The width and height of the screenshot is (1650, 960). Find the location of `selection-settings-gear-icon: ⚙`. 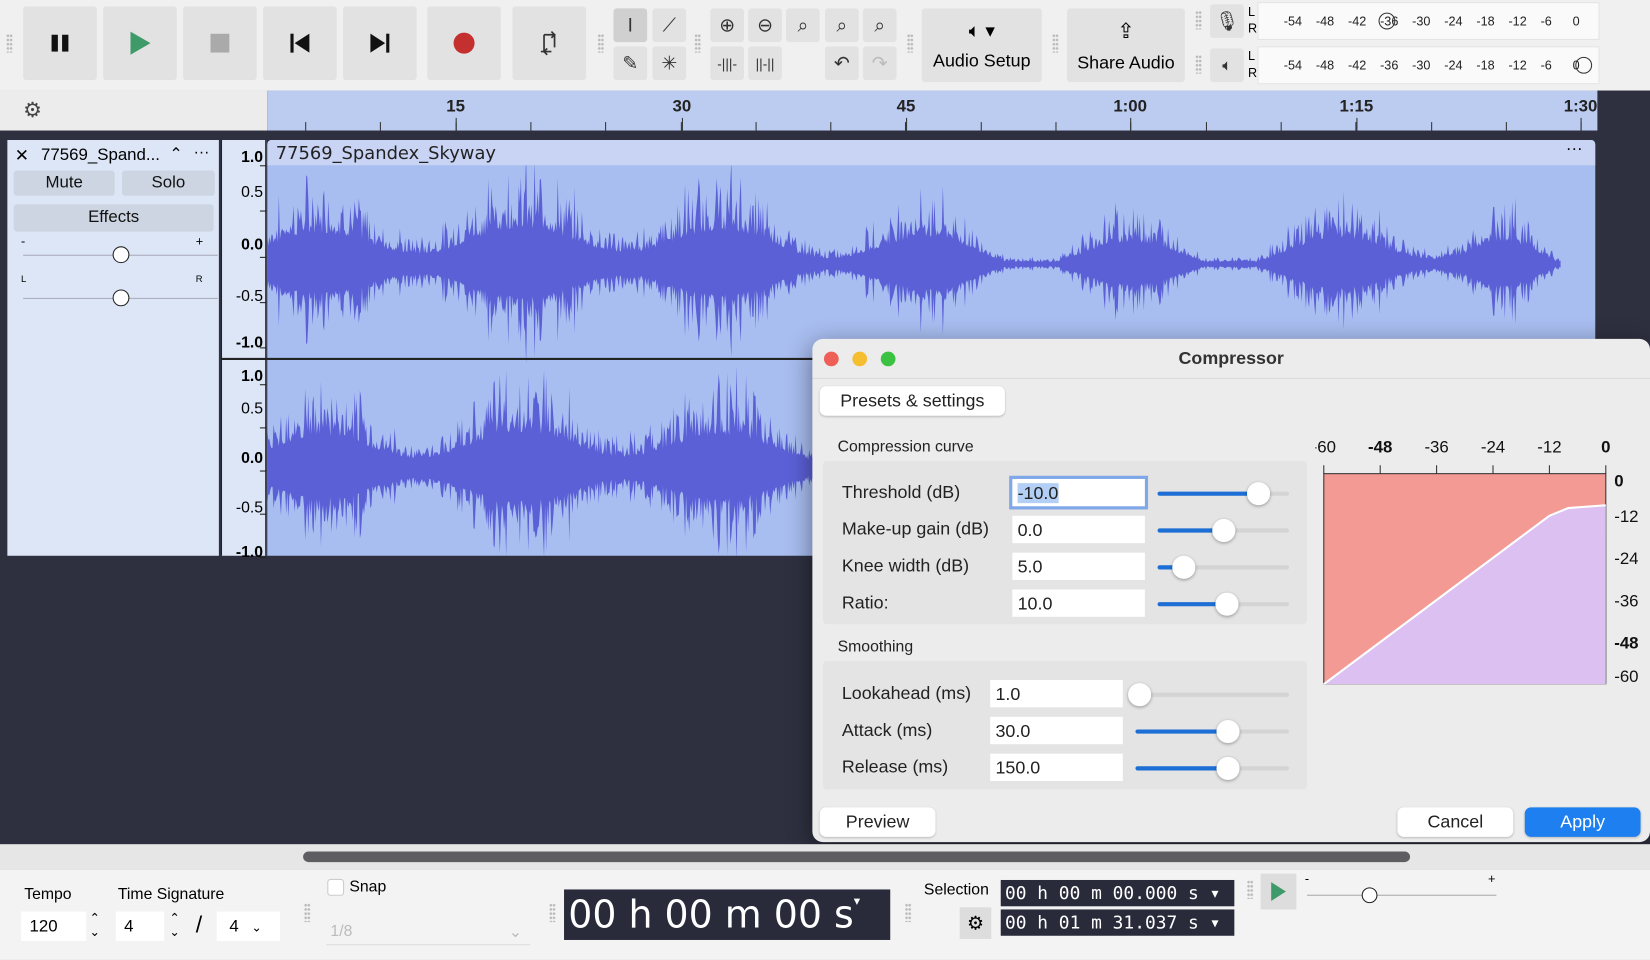

selection-settings-gear-icon: ⚙ is located at coordinates (975, 923).